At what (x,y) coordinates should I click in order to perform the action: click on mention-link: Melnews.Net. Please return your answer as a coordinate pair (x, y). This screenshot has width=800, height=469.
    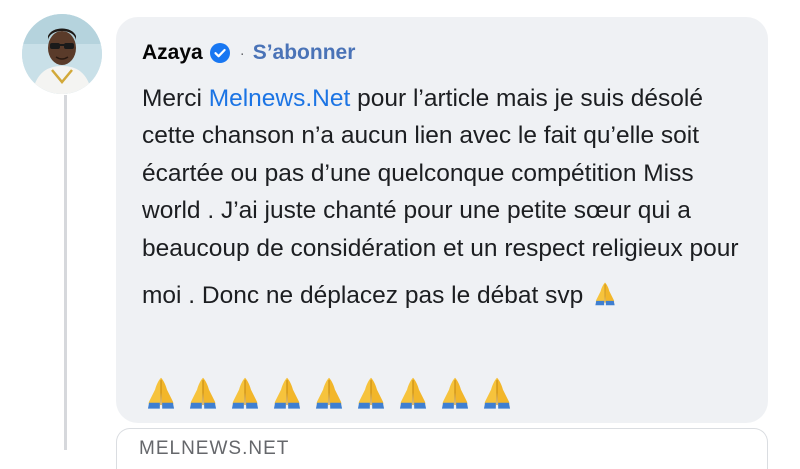
    Looking at the image, I should click on (280, 98).